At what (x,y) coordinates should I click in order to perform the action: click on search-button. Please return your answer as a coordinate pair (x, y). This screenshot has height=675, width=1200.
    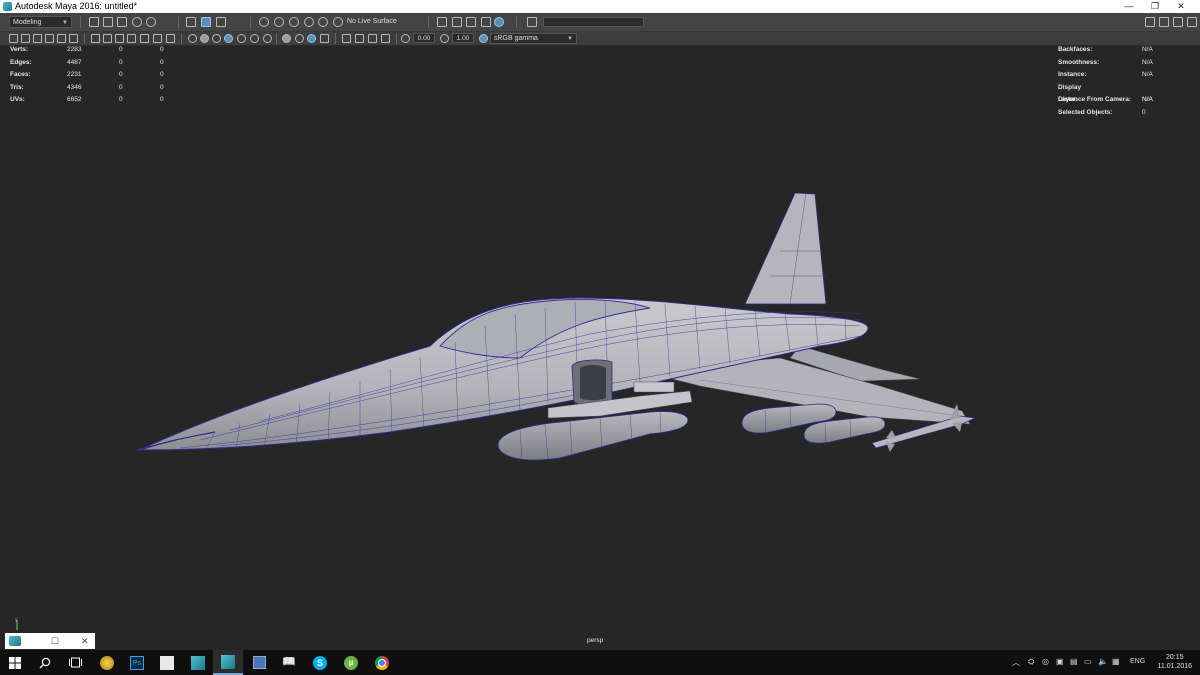
    Looking at the image, I should click on (45, 662).